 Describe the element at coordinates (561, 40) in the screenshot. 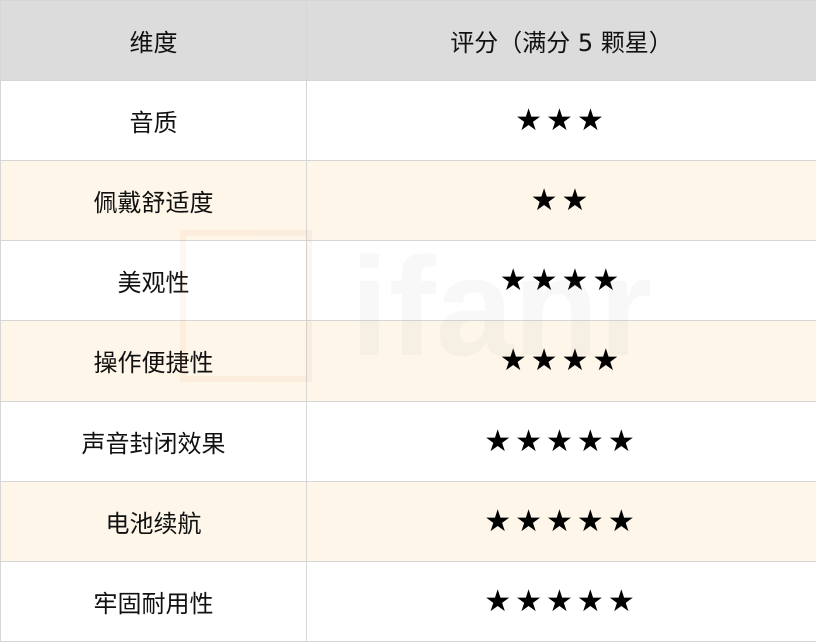

I see `header-rating: 评分（满分 5 颗星）` at that location.